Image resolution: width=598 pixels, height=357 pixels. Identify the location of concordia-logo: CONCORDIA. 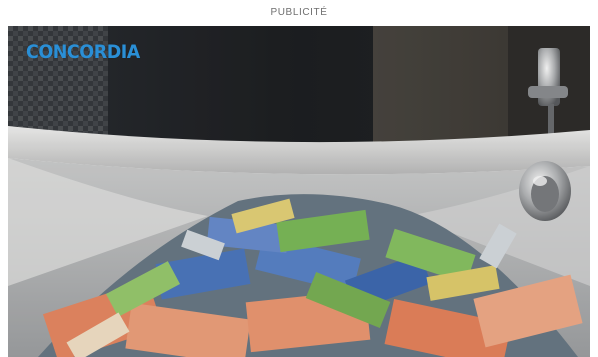
(83, 52).